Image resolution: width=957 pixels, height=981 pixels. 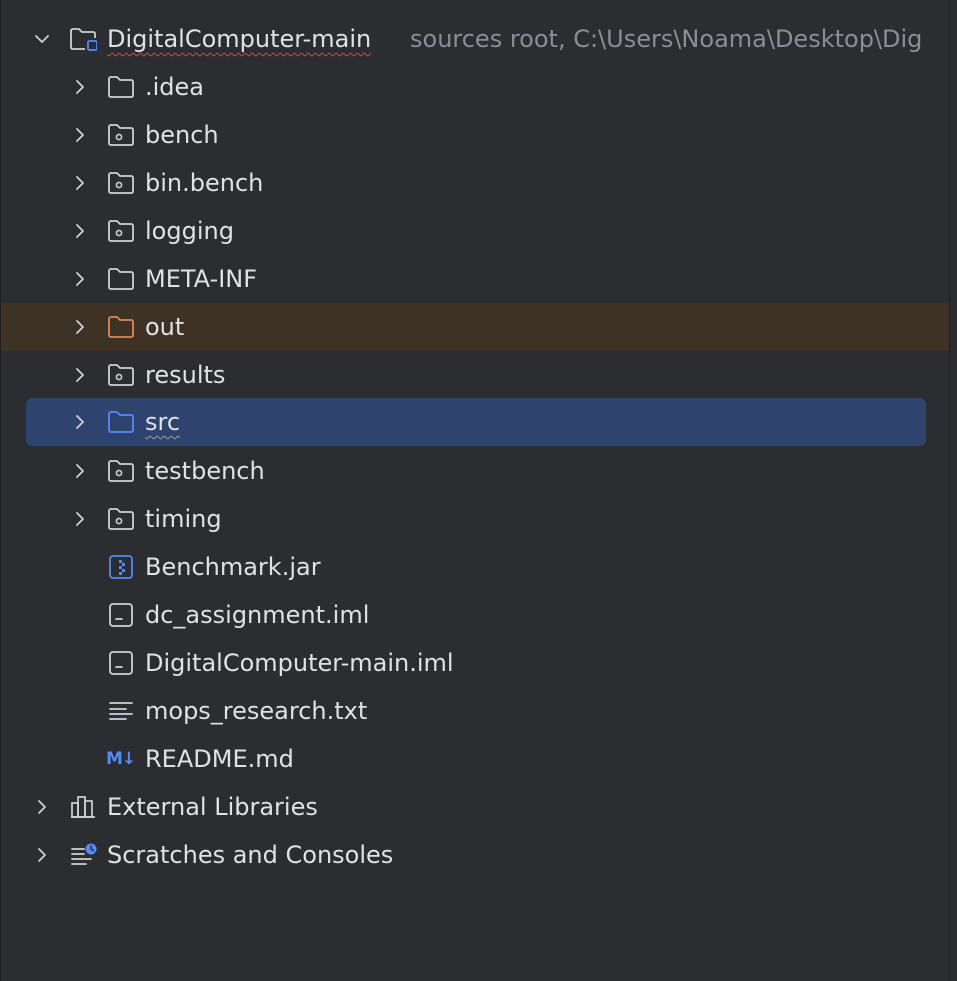 I want to click on tree-row-src: src, so click(x=476, y=422).